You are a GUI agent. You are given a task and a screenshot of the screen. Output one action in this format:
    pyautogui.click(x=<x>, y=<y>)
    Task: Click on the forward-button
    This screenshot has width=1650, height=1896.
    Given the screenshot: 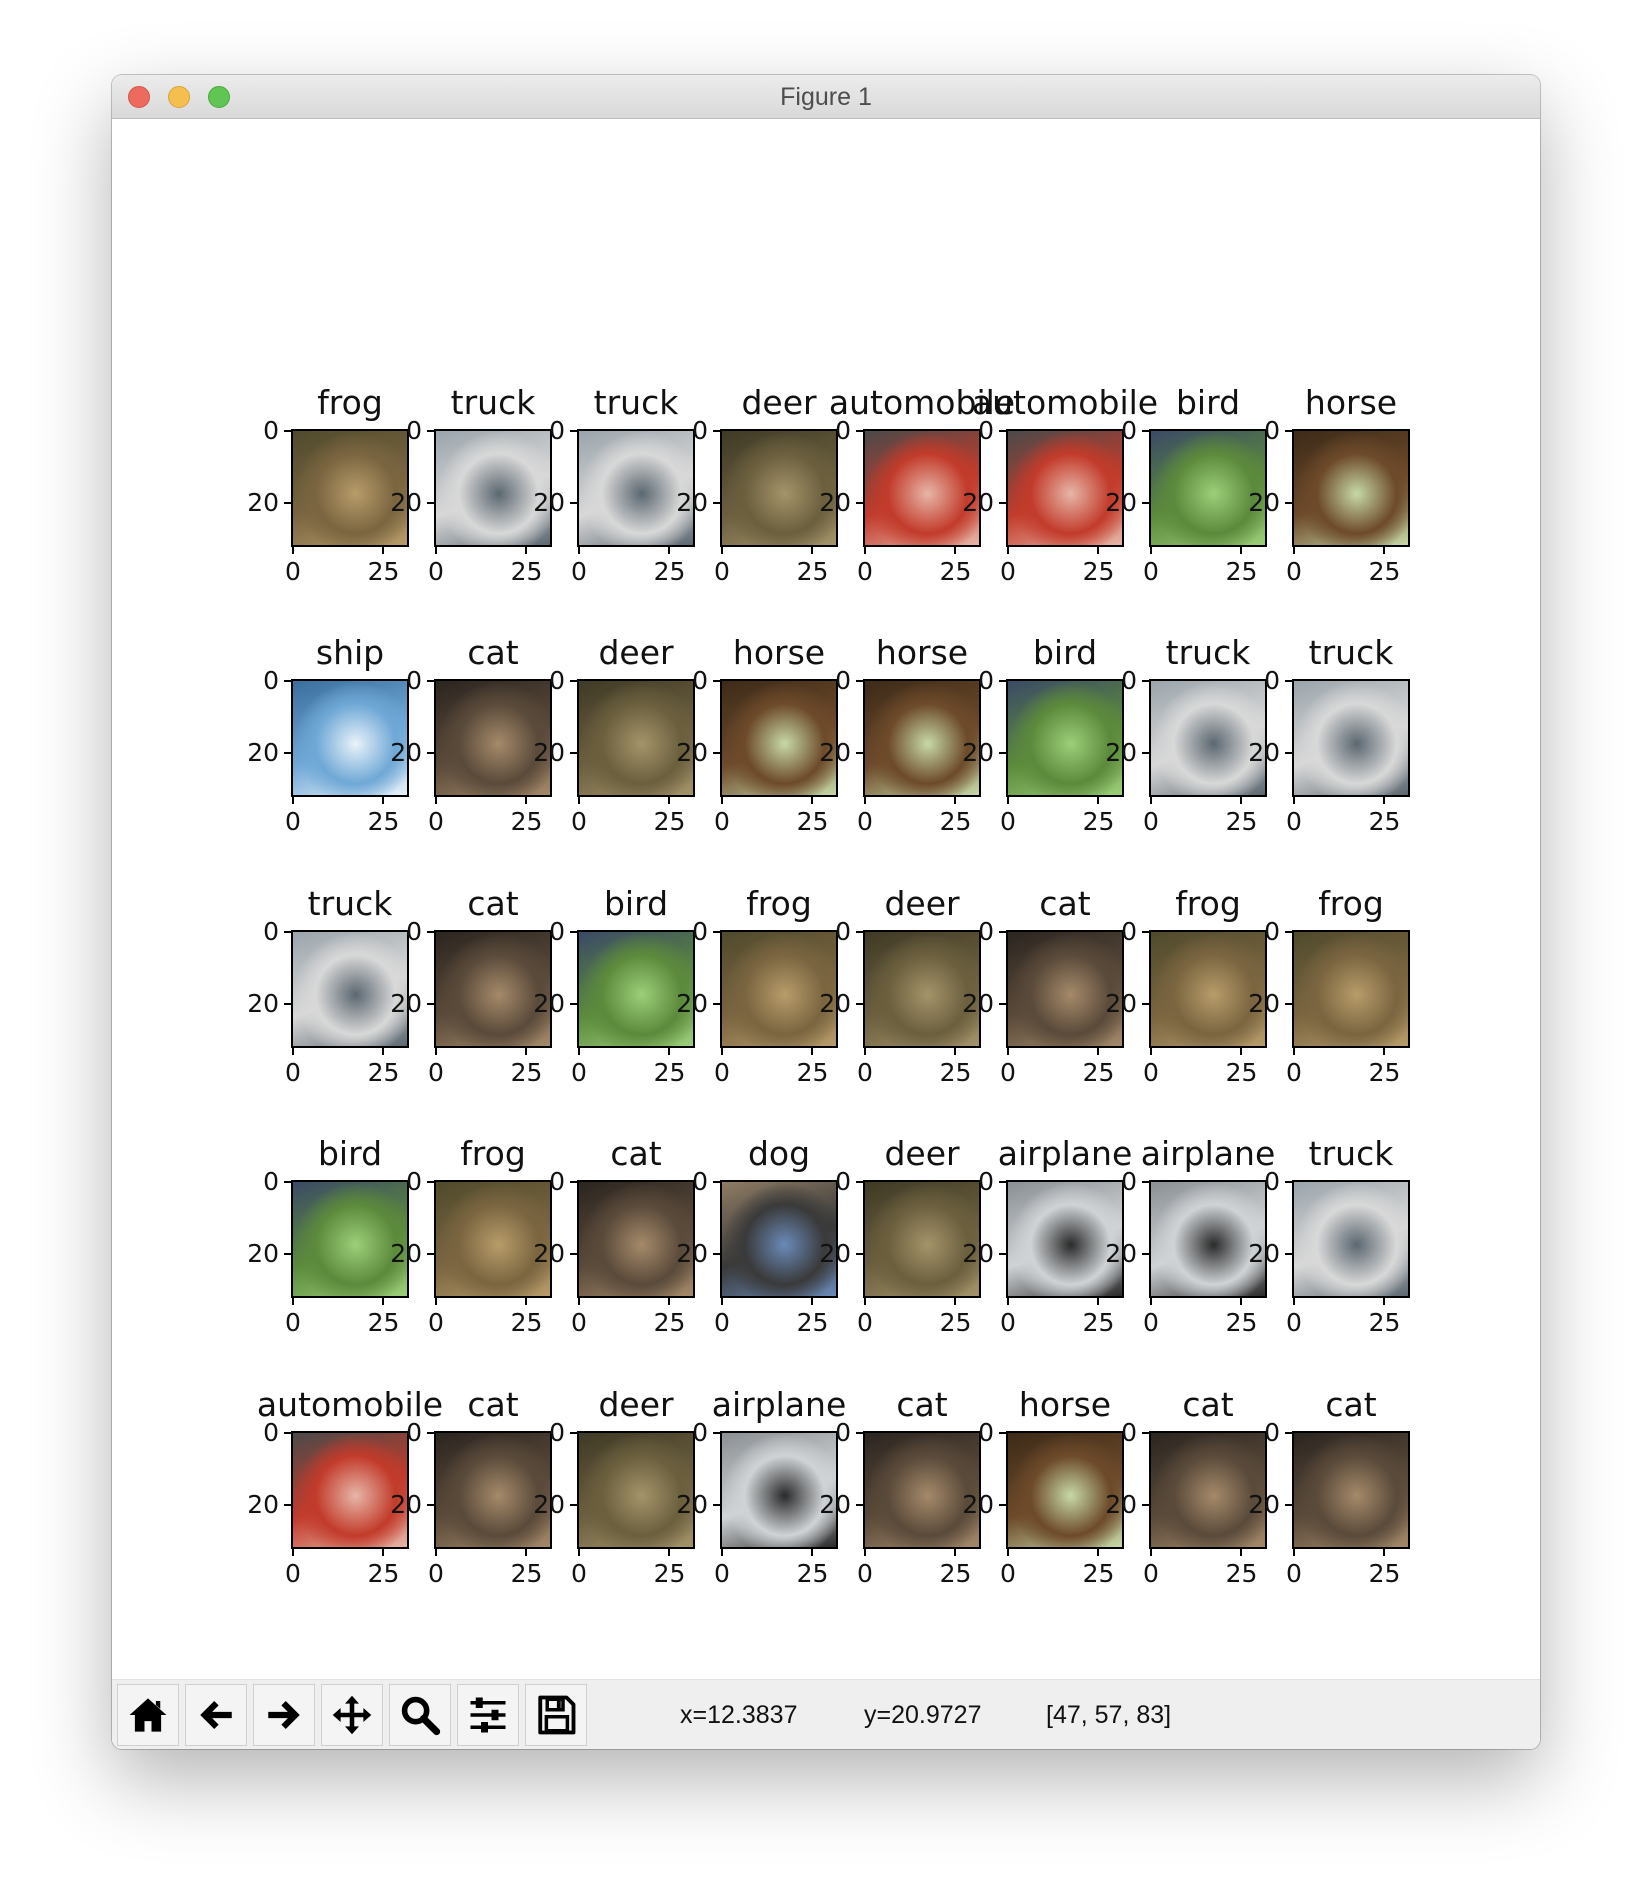 What is the action you would take?
    pyautogui.click(x=284, y=1715)
    